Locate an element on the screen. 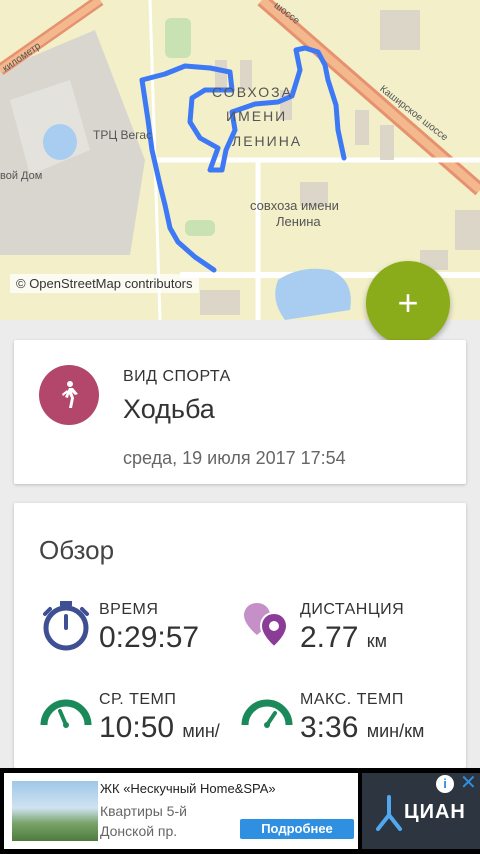  ad-line-2: Донской пр. is located at coordinates (139, 831).